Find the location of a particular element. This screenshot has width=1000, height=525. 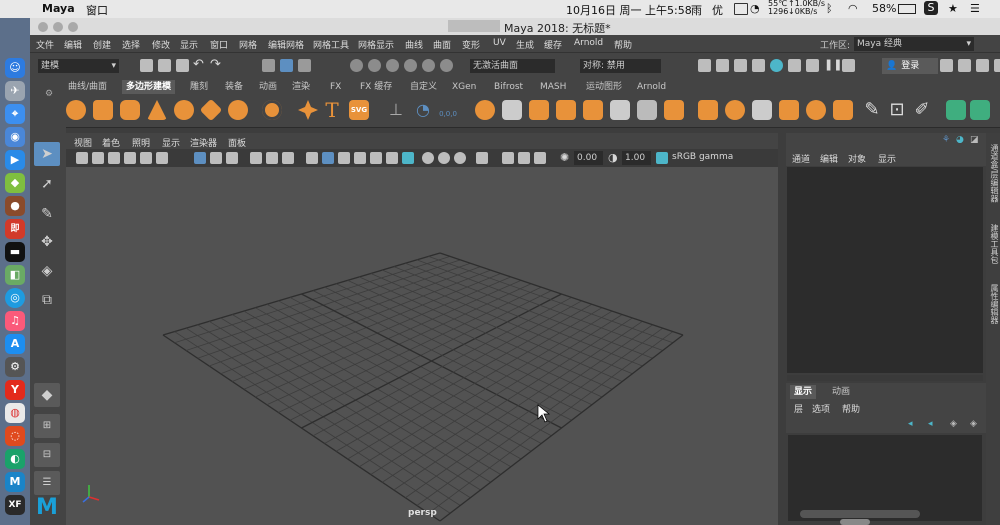

shelf-tab-1: 多边形建模 is located at coordinates (149, 87).